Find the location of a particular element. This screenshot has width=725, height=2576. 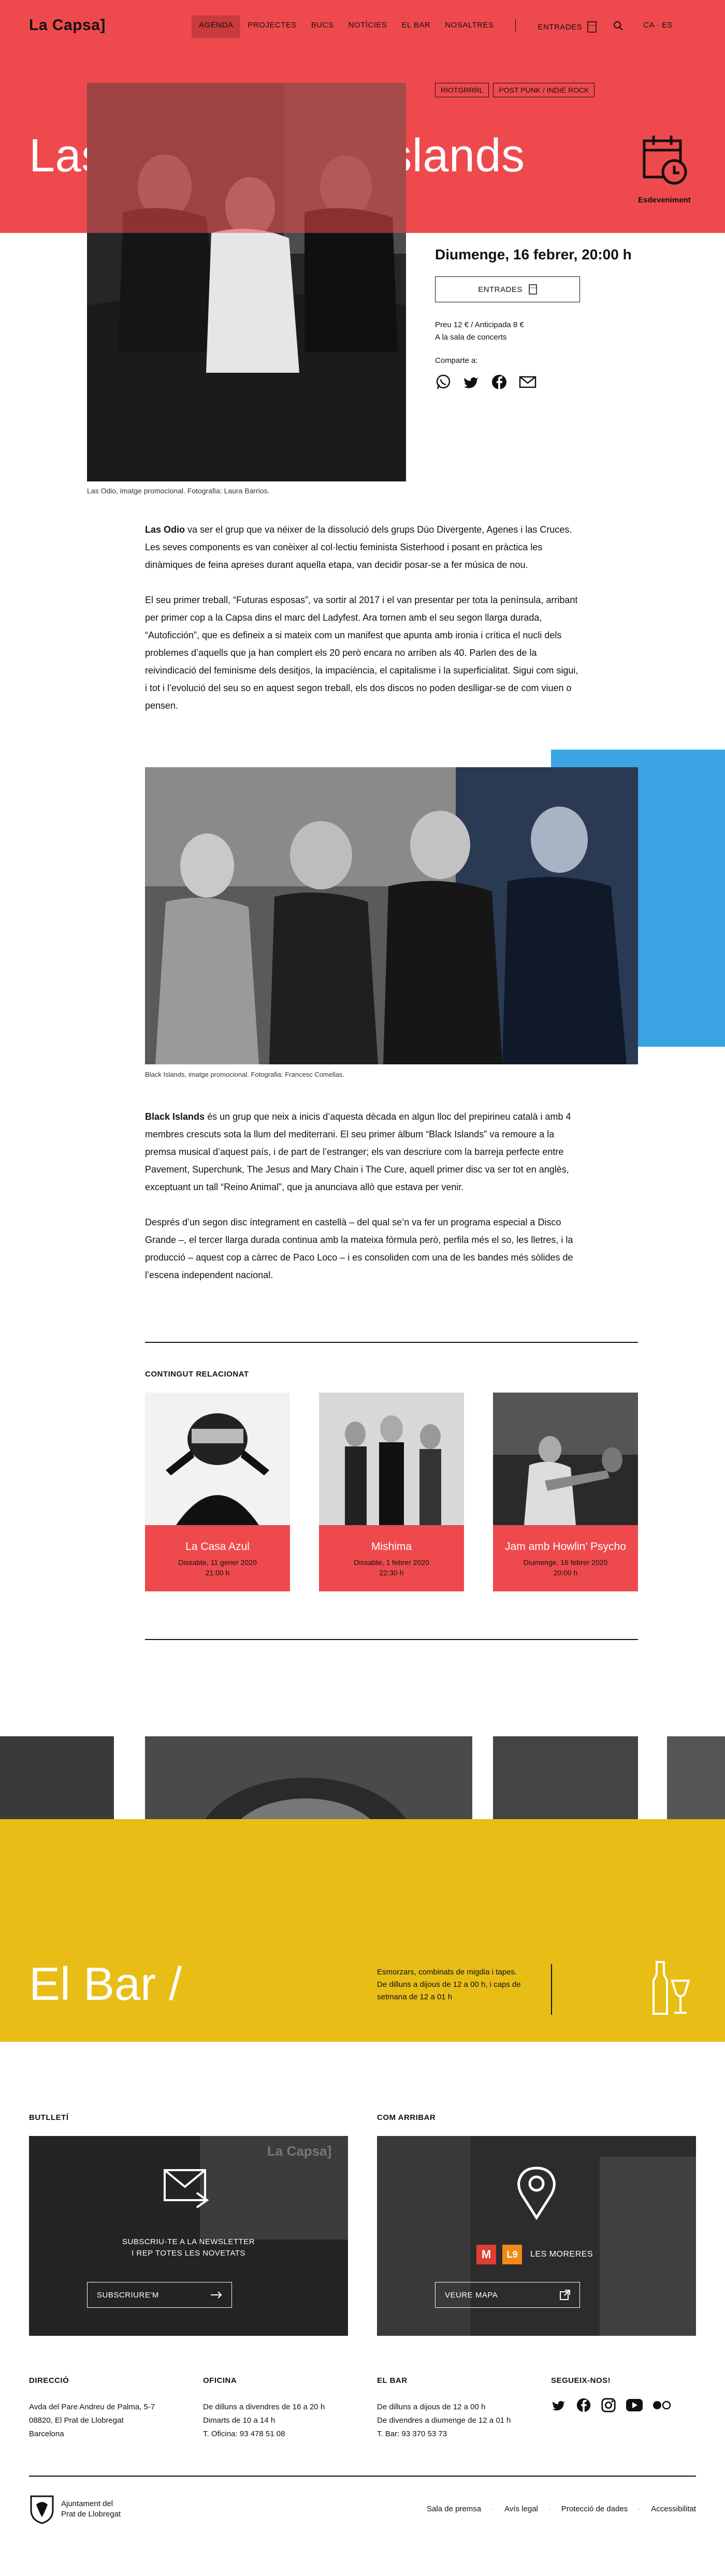

share-label: Comparte a: is located at coordinates (457, 360).